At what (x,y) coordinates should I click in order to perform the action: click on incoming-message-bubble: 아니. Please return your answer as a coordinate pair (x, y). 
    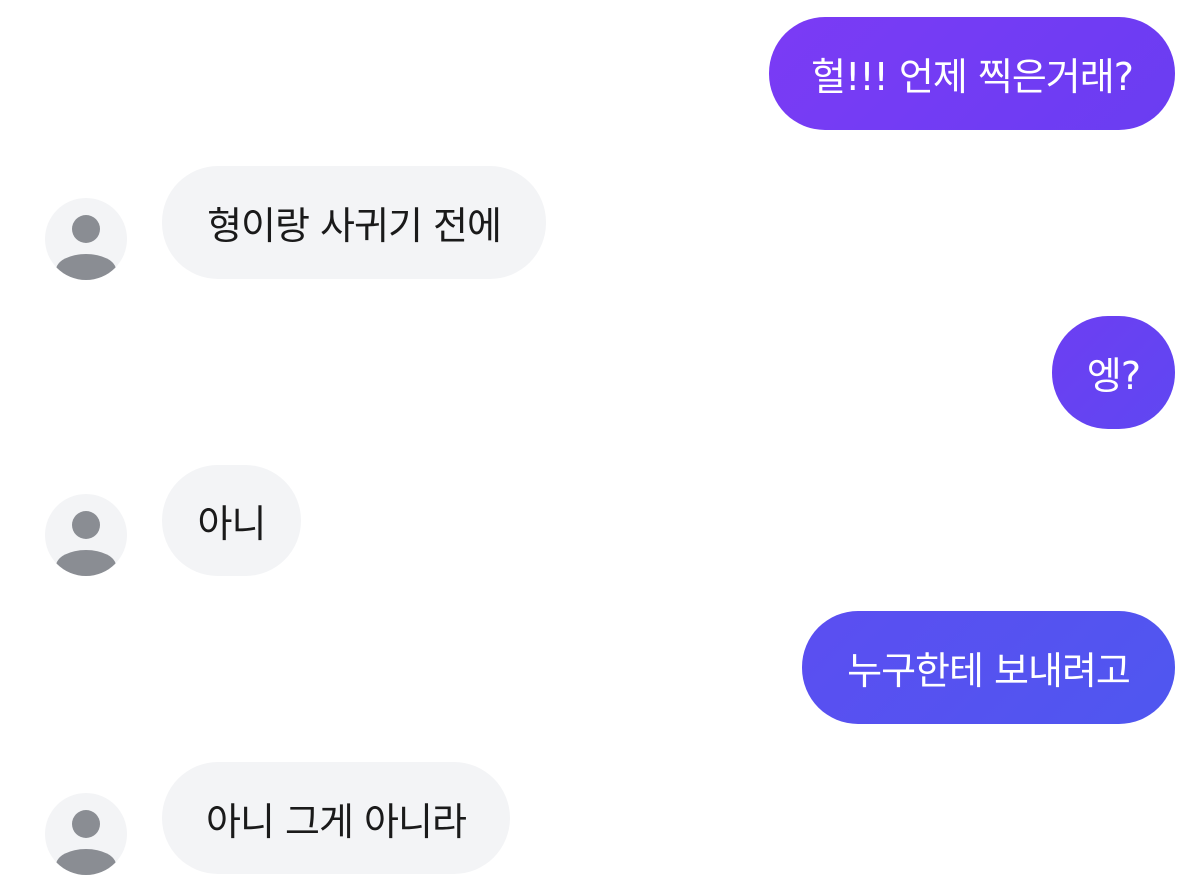
    Looking at the image, I should click on (231, 520).